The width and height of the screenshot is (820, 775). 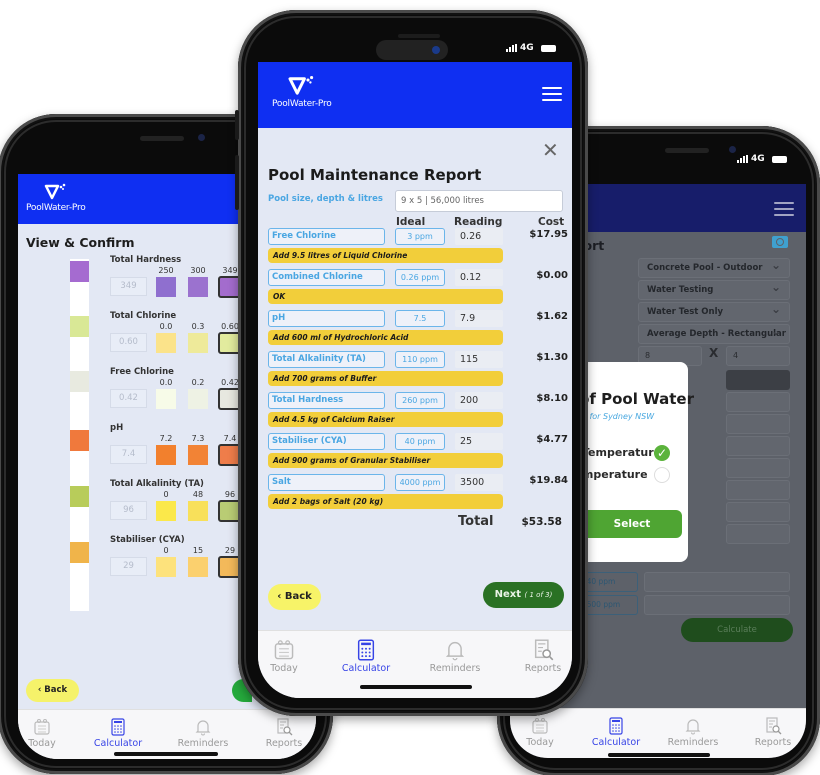 I want to click on column-header-cost: Cost, so click(x=551, y=222).